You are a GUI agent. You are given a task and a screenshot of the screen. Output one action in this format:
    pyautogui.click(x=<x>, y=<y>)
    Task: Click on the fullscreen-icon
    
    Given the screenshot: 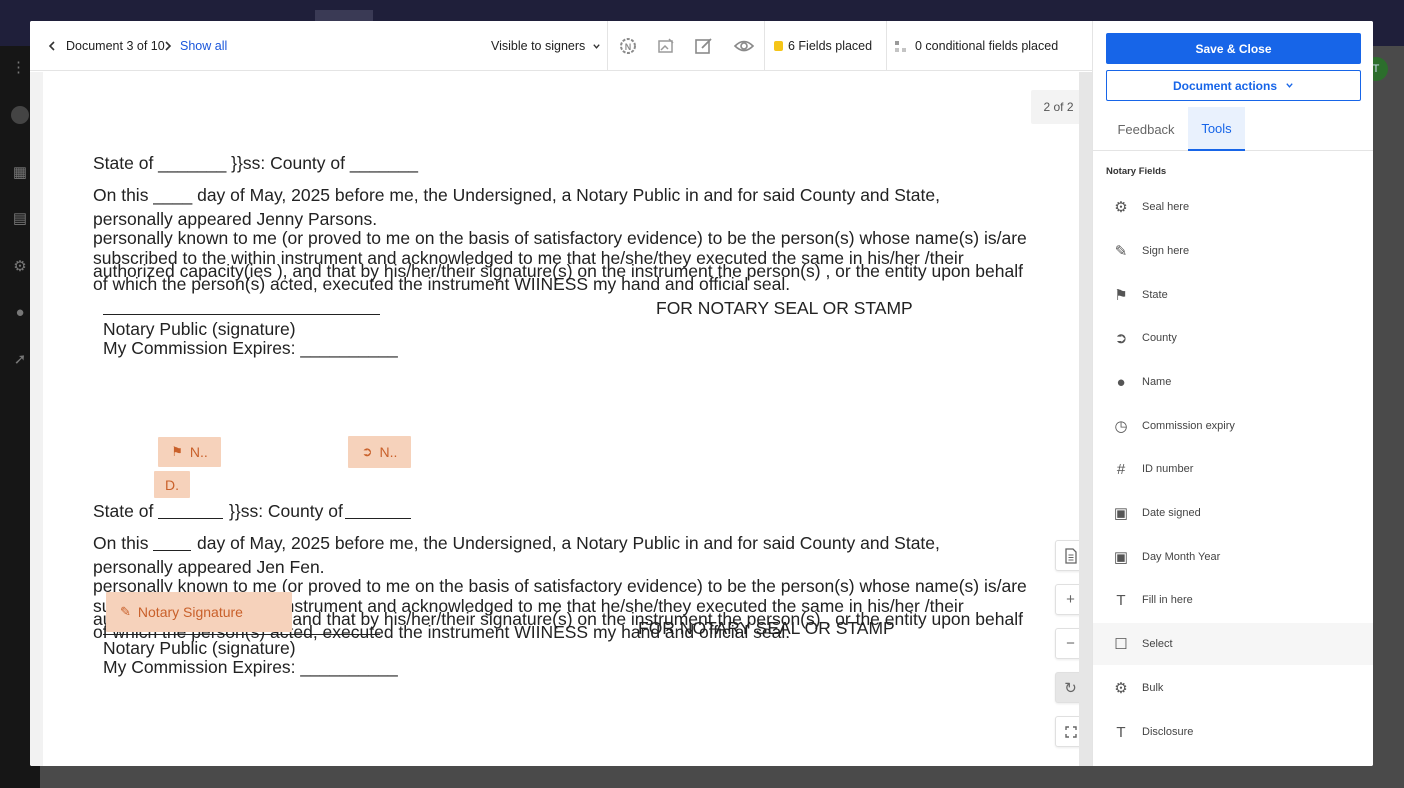 What is the action you would take?
    pyautogui.click(x=1070, y=731)
    